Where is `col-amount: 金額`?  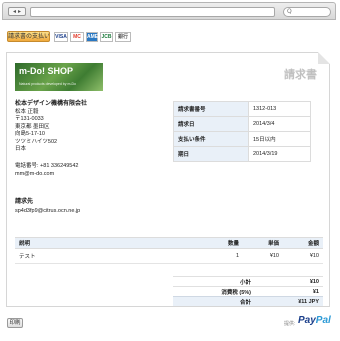 col-amount: 金額 is located at coordinates (303, 243).